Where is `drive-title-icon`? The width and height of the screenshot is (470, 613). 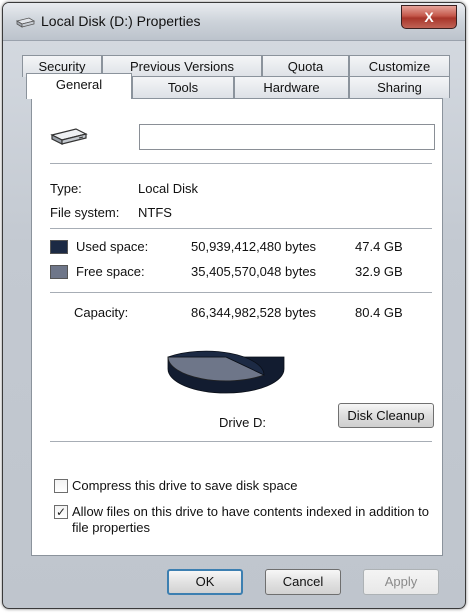 drive-title-icon is located at coordinates (25, 22).